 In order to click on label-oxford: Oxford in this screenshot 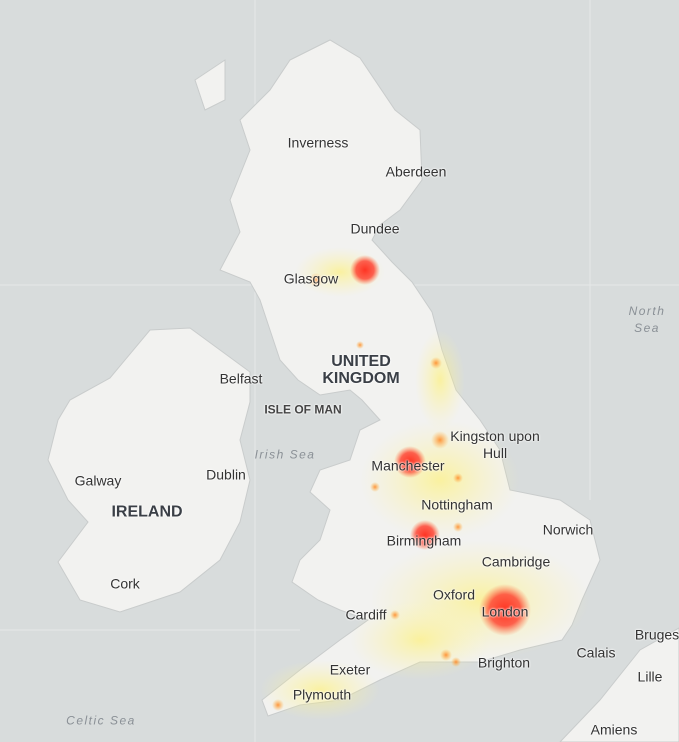, I will do `click(454, 594)`.